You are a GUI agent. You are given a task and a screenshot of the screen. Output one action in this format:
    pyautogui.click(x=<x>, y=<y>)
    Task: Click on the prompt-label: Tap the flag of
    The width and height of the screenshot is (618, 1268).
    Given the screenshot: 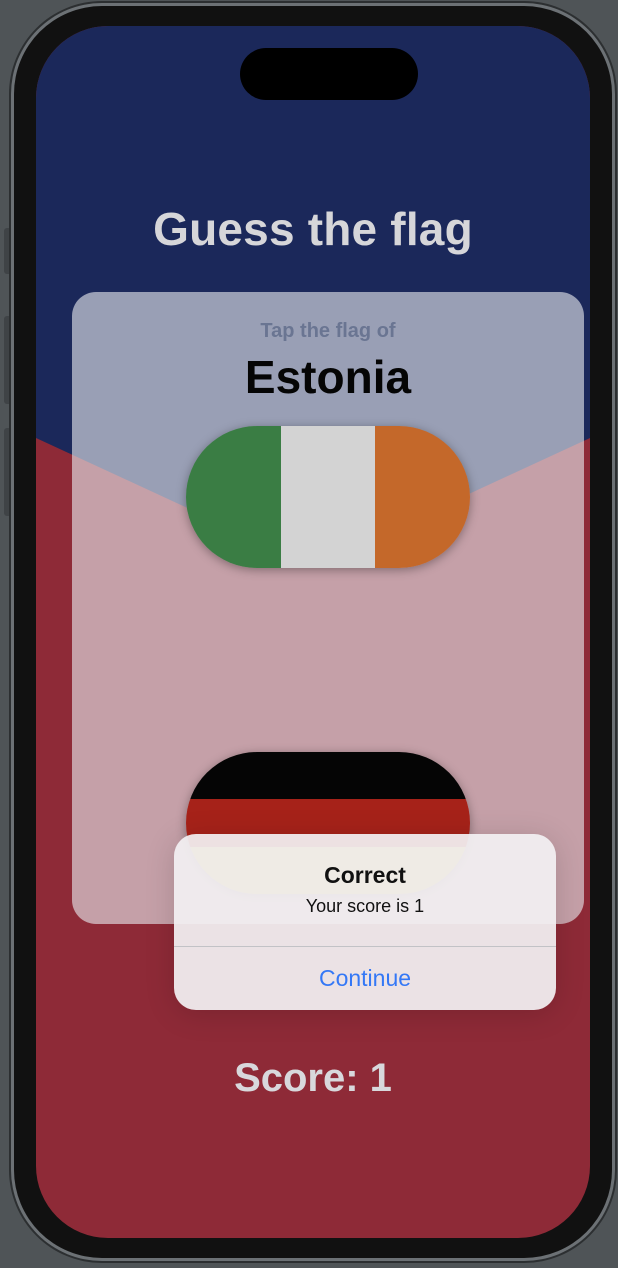 What is the action you would take?
    pyautogui.click(x=328, y=331)
    